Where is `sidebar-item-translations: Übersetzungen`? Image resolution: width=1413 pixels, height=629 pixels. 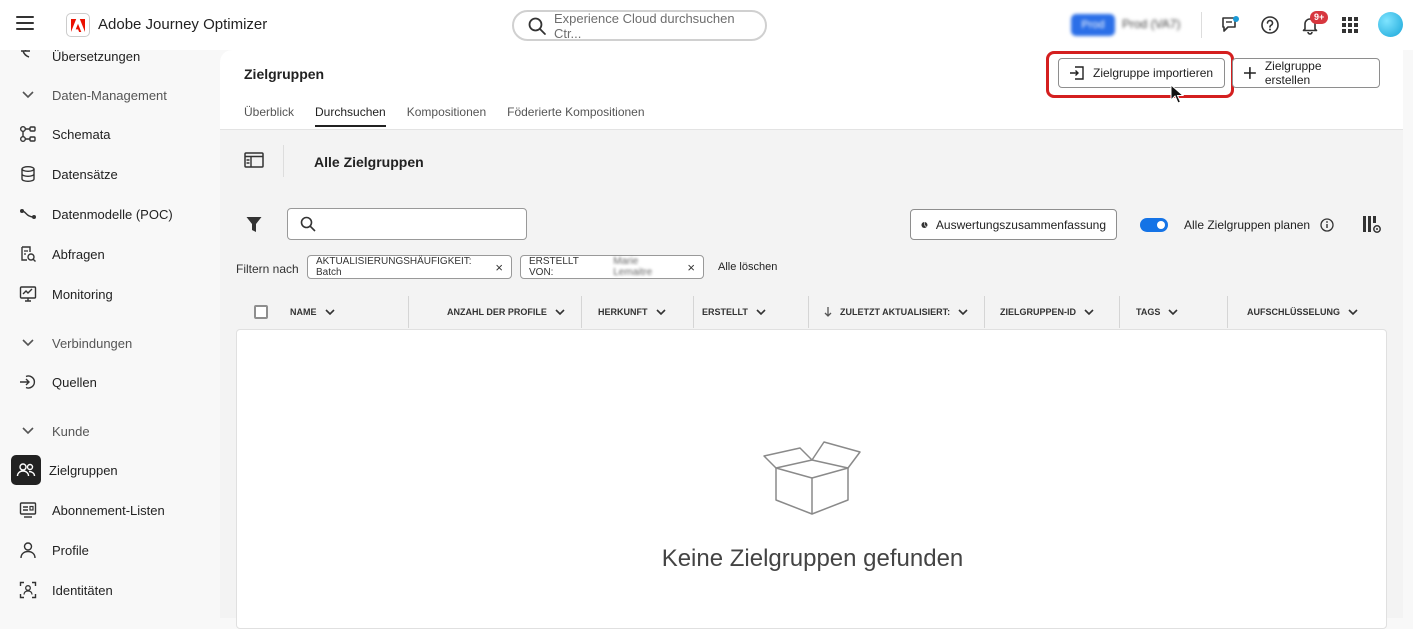 sidebar-item-translations: Übersetzungen is located at coordinates (110, 62).